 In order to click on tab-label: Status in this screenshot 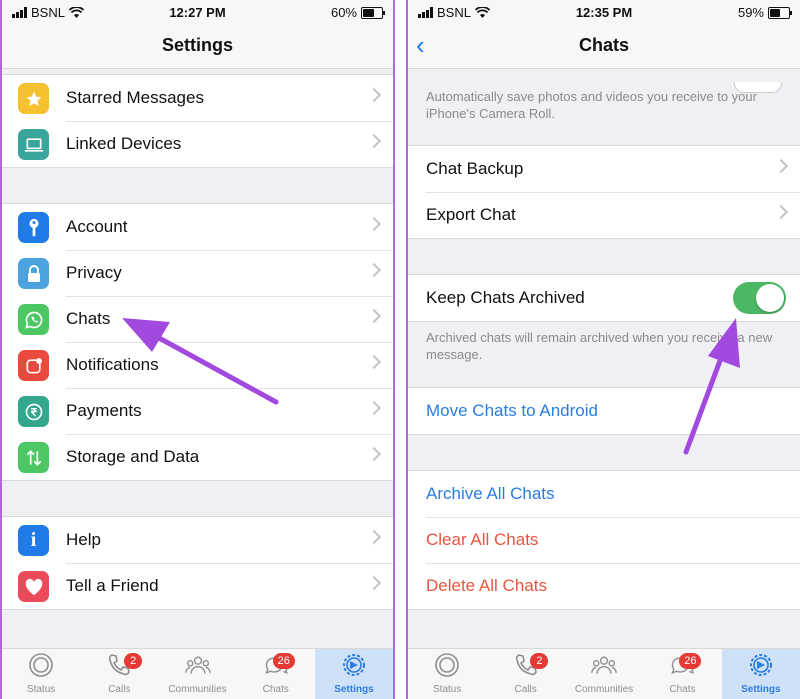, I will do `click(41, 689)`.